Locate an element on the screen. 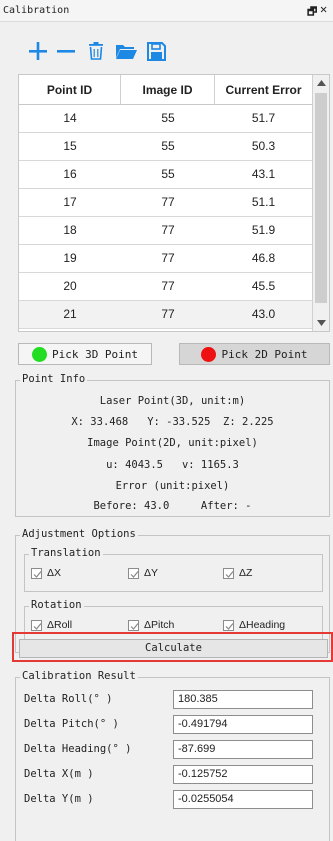  laser-point-values: X: 33.468 Y: -33.525 Z: 2.225 is located at coordinates (172, 422).